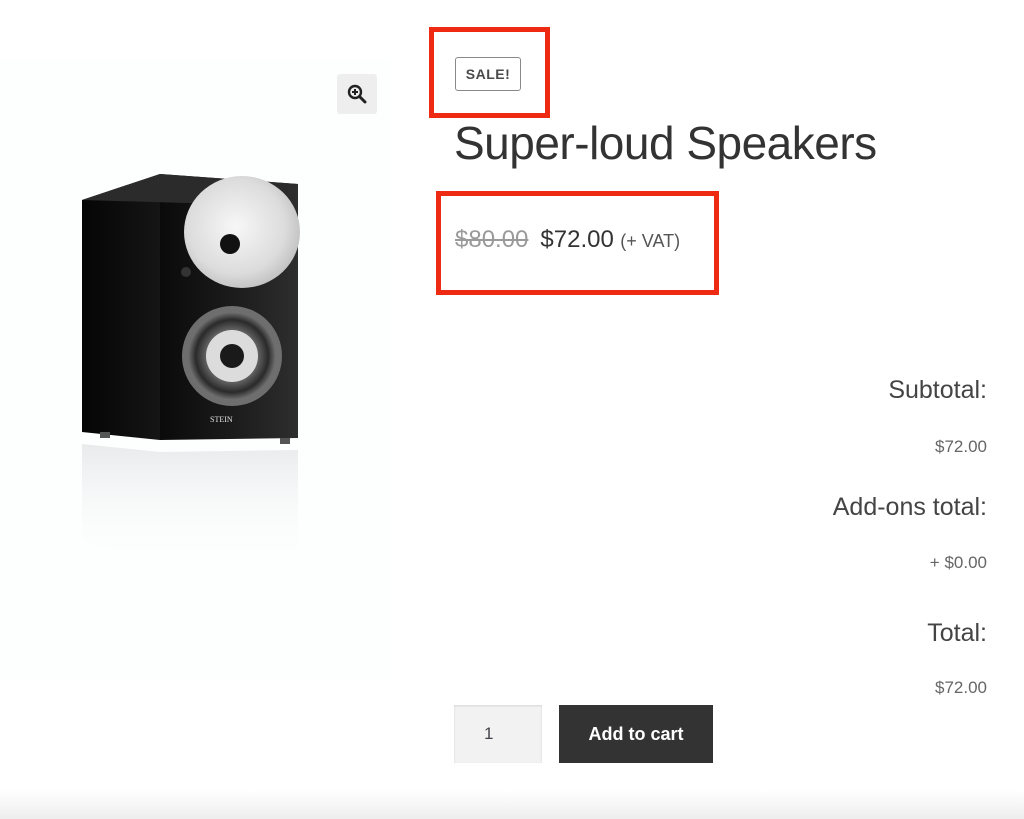 The width and height of the screenshot is (1024, 819). Describe the element at coordinates (961, 446) in the screenshot. I see `subtotal-value: $72.00` at that location.